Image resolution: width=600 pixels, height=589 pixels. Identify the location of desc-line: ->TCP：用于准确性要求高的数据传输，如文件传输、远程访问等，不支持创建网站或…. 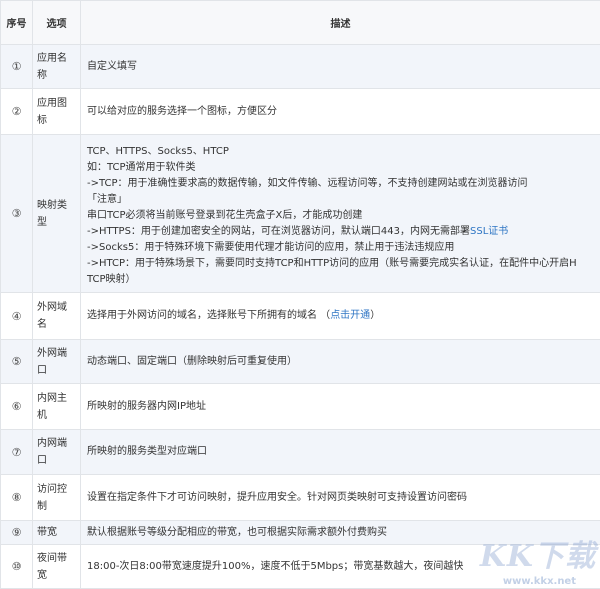
(307, 183).